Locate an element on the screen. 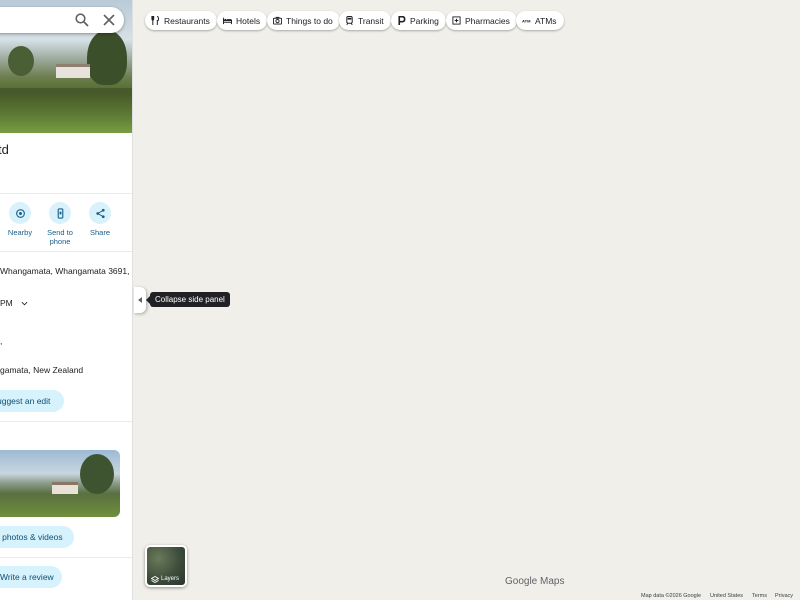 The height and width of the screenshot is (600, 800). close-icon is located at coordinates (109, 20).